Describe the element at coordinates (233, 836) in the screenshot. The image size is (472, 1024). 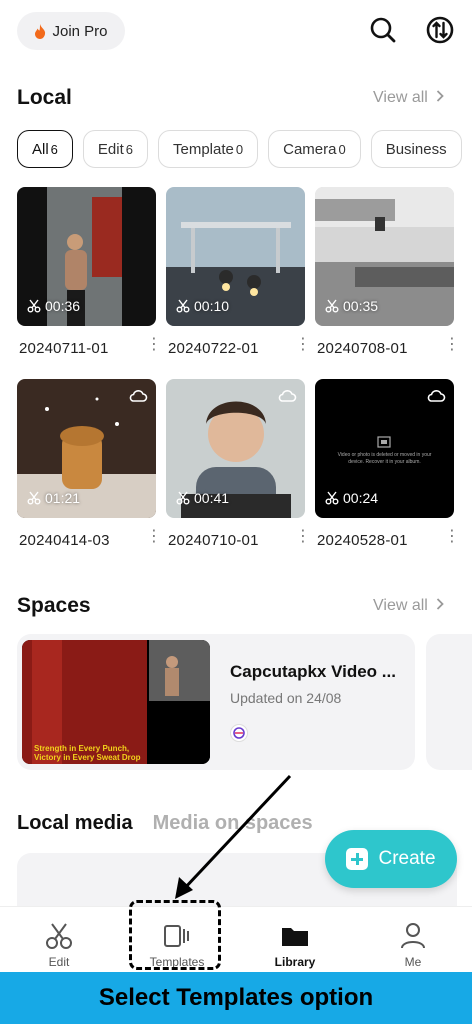
I see `tutorial-arrow` at that location.